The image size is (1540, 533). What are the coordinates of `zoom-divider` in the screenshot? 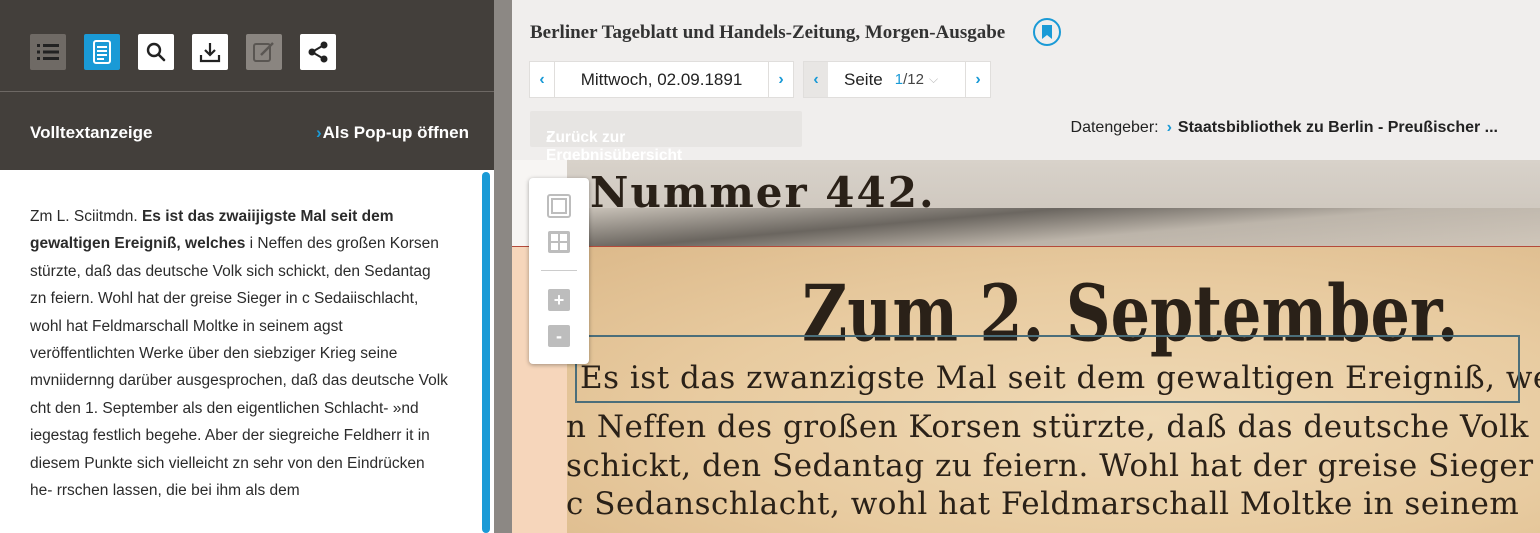 It's located at (559, 270).